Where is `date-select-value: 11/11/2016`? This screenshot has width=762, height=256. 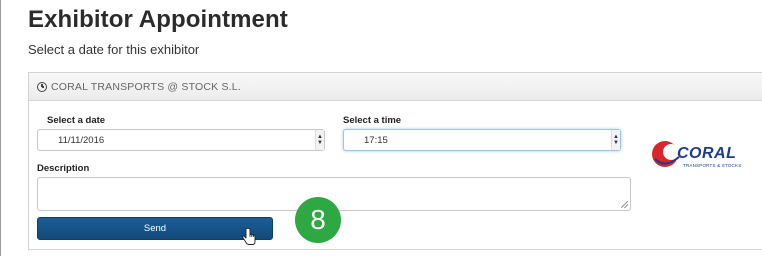
date-select-value: 11/11/2016 is located at coordinates (81, 140).